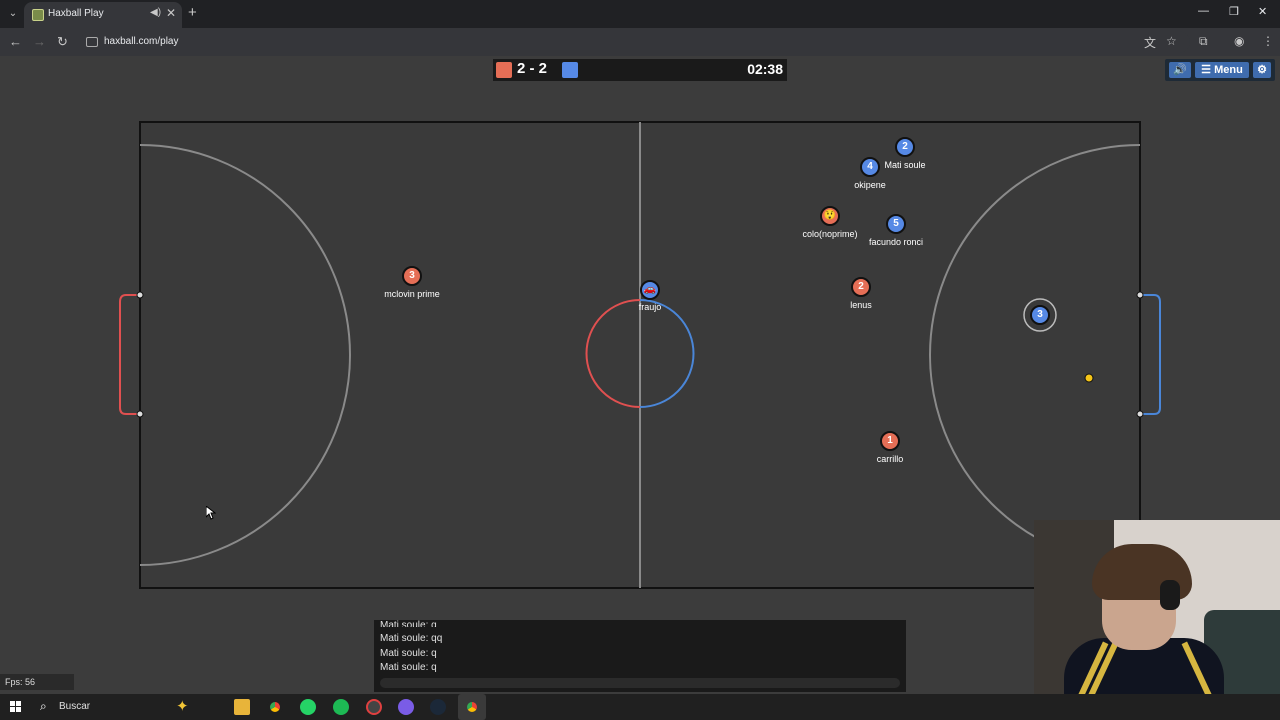  Describe the element at coordinates (896, 224) in the screenshot. I see `player-disc: 5` at that location.